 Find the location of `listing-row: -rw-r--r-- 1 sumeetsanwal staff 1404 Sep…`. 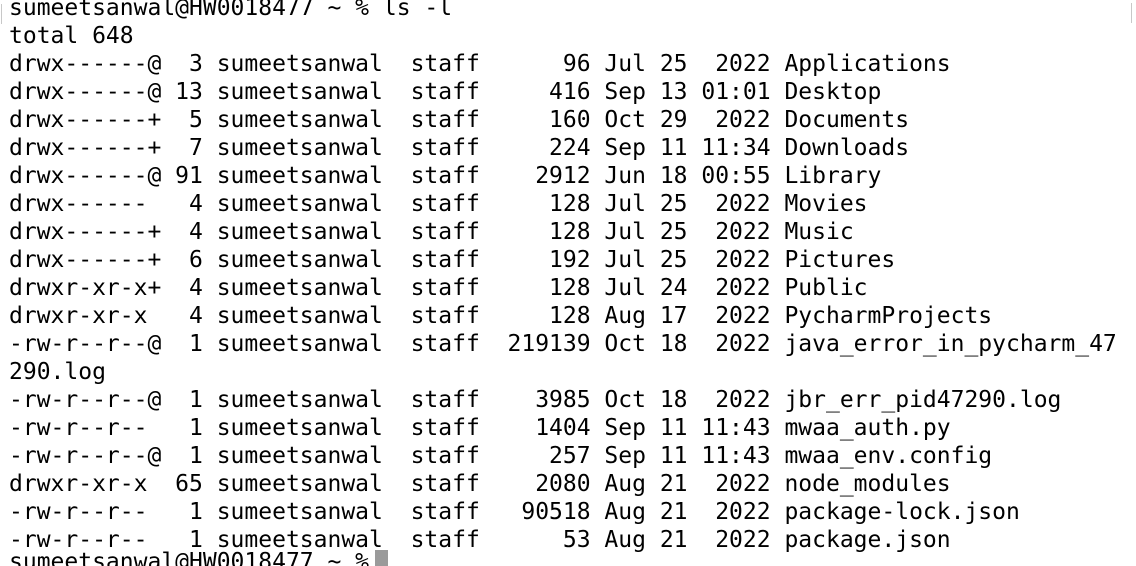

listing-row: -rw-r--r-- 1 sumeetsanwal staff 1404 Sep… is located at coordinates (480, 428).